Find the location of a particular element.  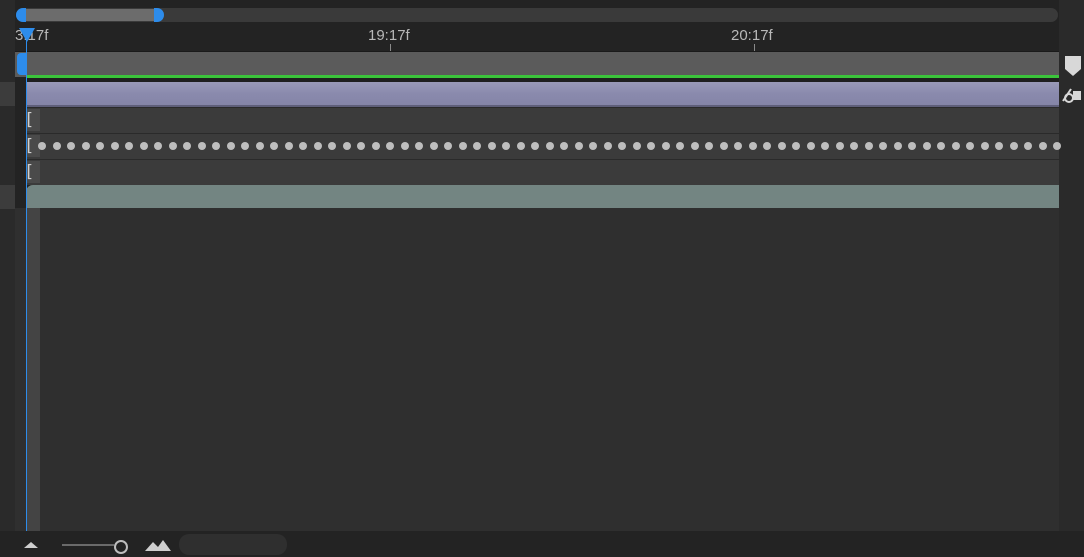

ruler-label-1: 19:17f is located at coordinates (389, 35).